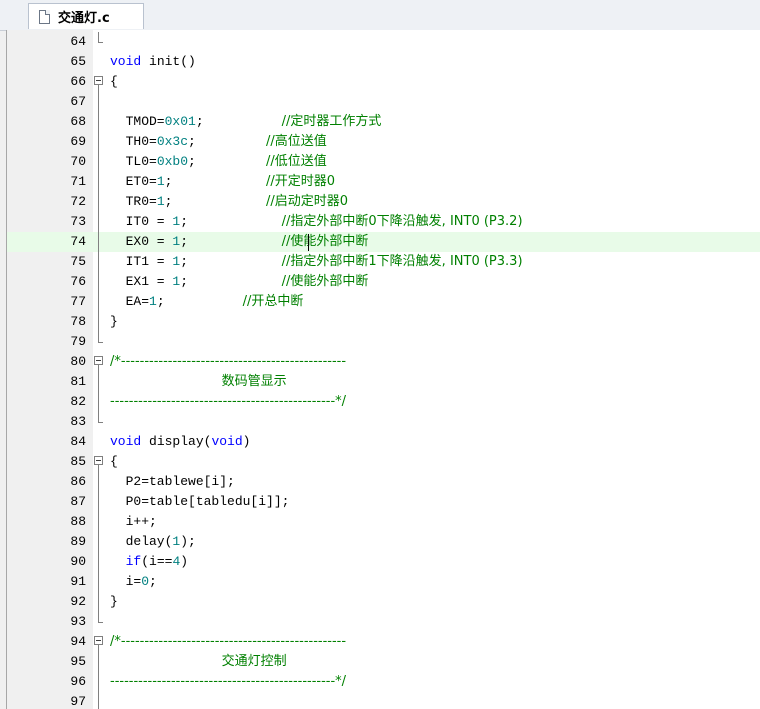 The width and height of the screenshot is (760, 709). What do you see at coordinates (141, 261) in the screenshot?
I see `code-token: IT1 =` at bounding box center [141, 261].